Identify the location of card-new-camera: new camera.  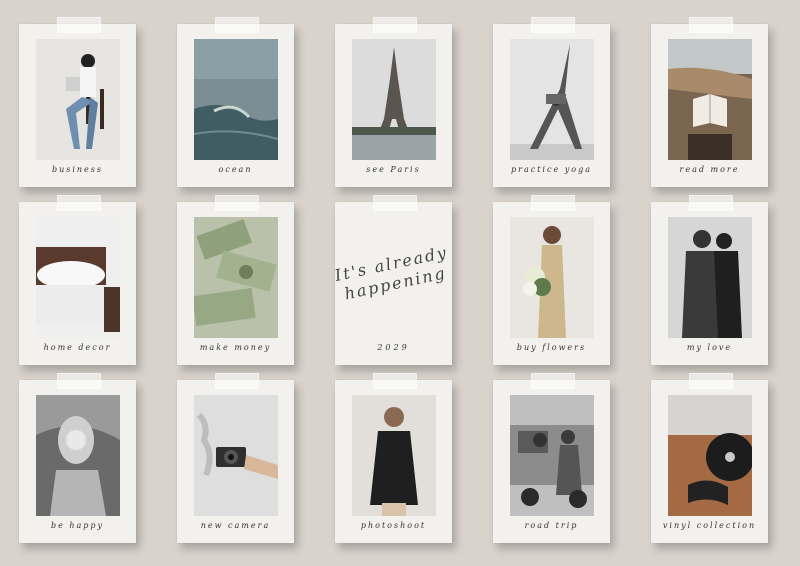
(235, 458).